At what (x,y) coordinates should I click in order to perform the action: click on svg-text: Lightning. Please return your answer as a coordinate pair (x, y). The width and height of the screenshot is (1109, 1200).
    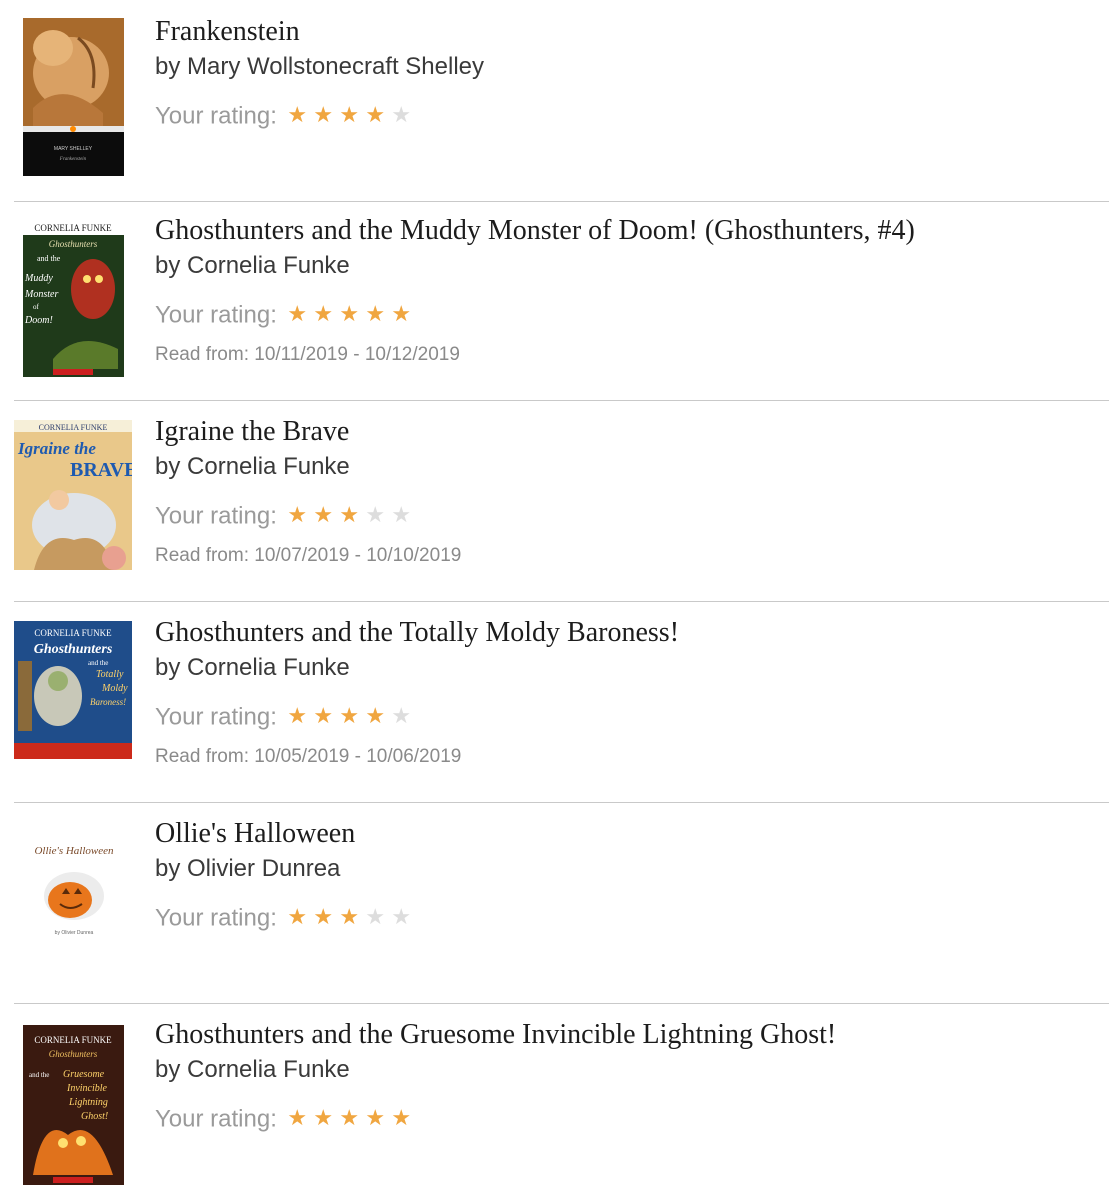
    Looking at the image, I should click on (88, 1102).